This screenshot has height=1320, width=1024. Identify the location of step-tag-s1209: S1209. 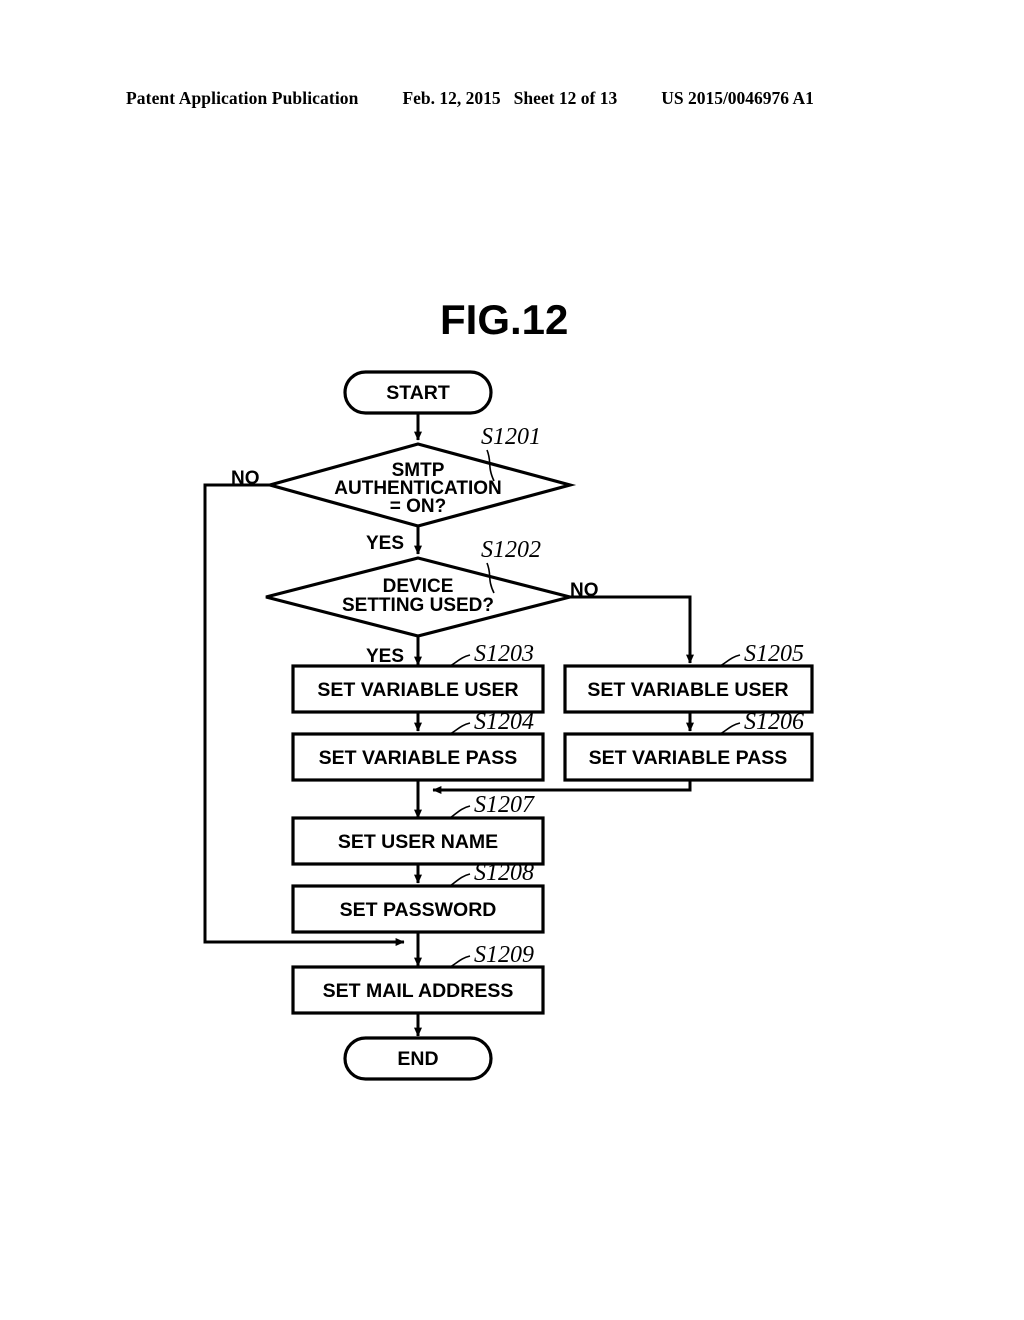
(504, 955).